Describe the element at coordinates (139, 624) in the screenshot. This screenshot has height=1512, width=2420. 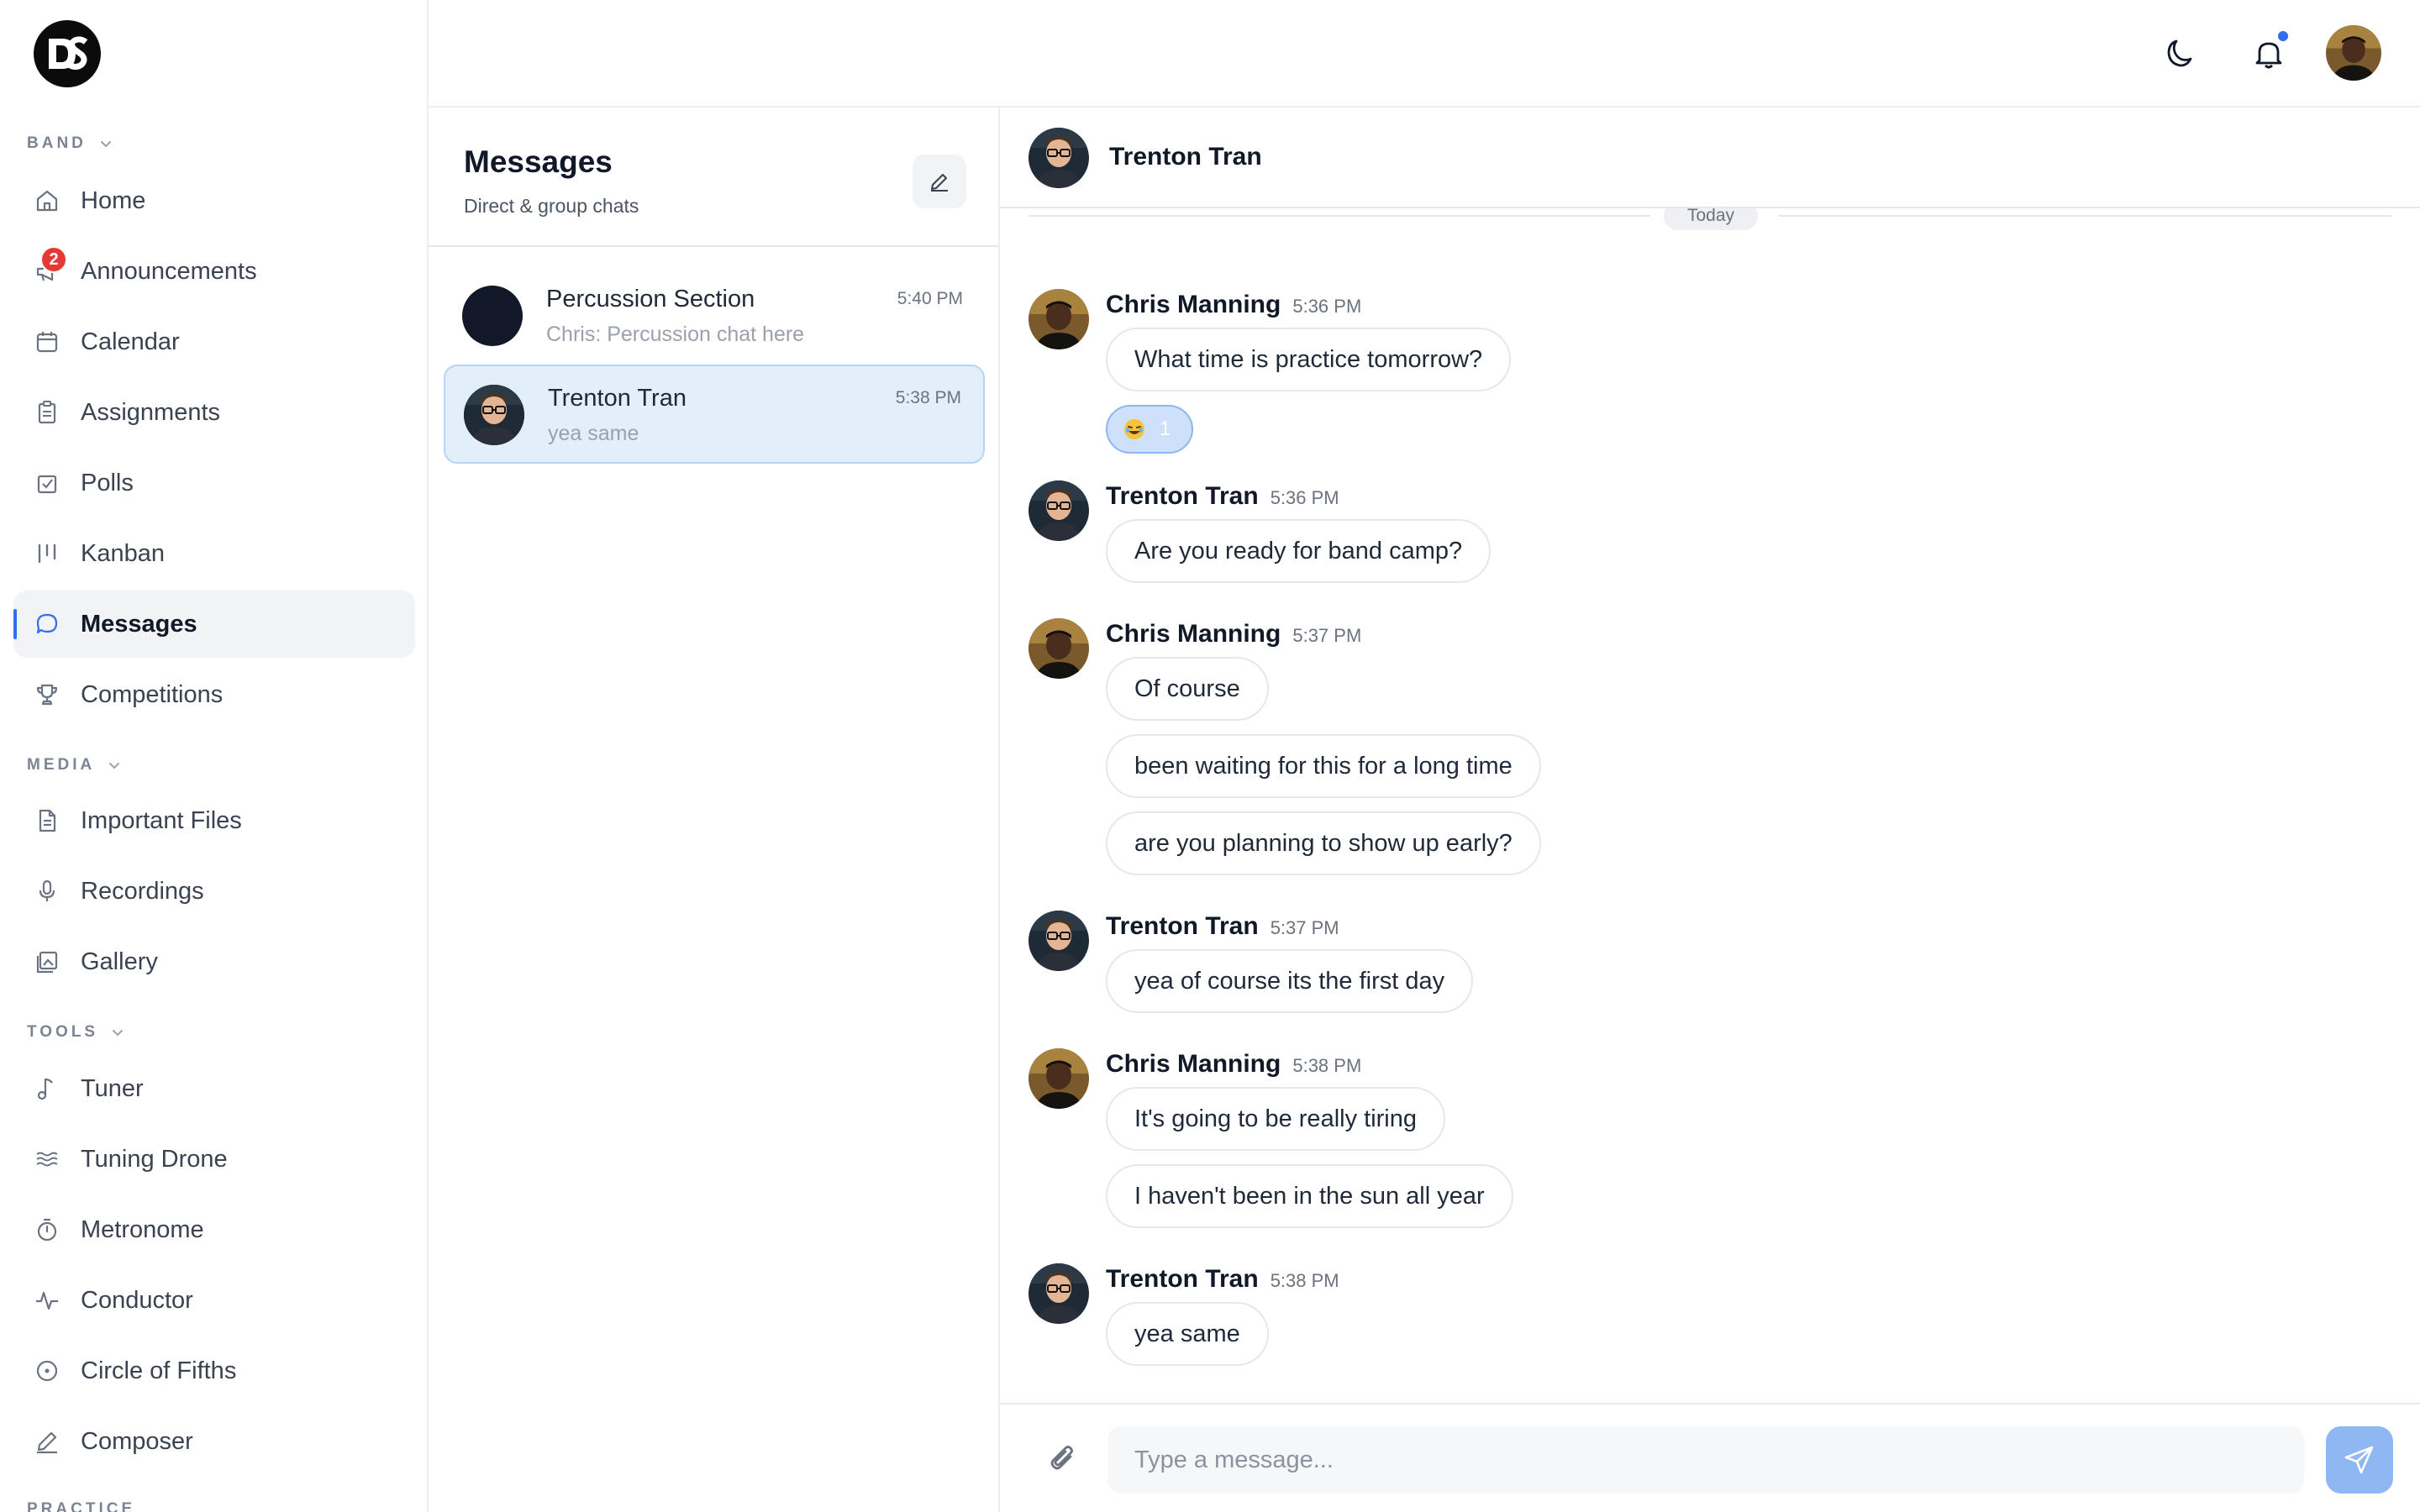
I see `sidebar-item-label: Messages` at that location.